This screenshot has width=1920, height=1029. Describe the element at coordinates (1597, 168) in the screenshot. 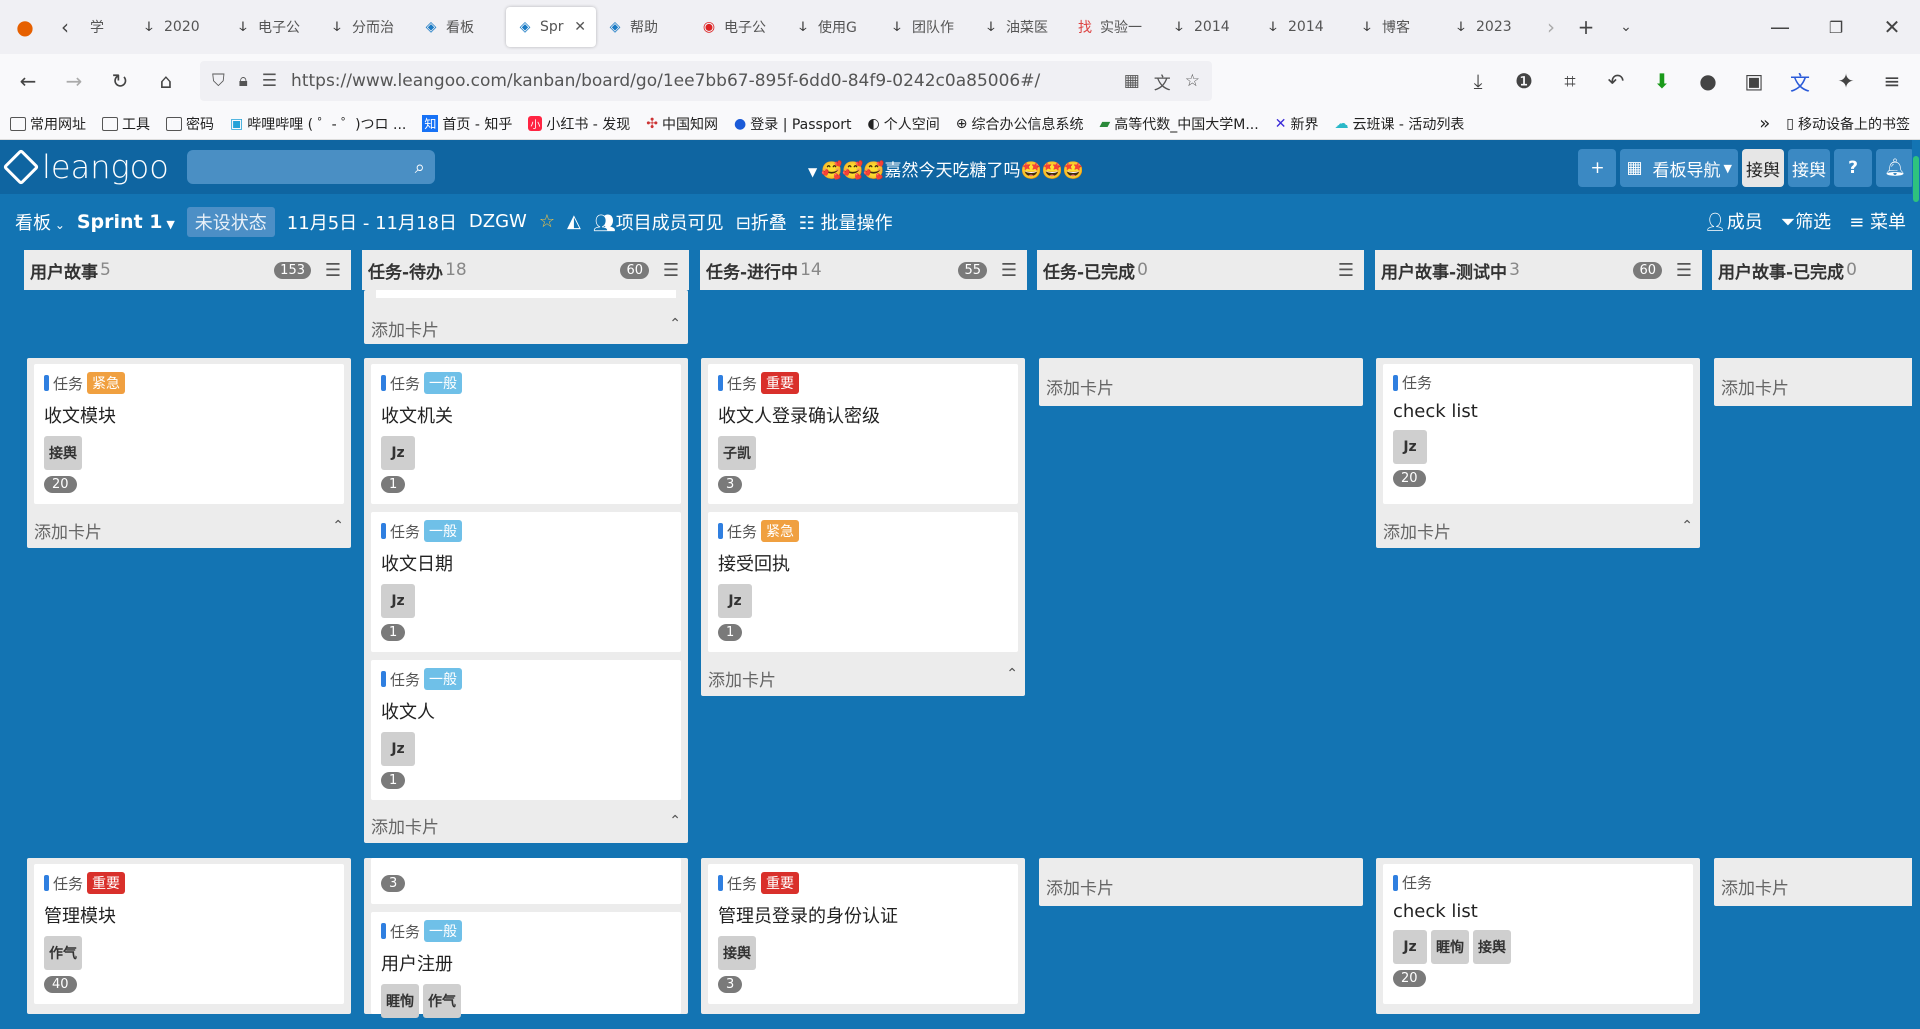

I see `add-button: +` at that location.